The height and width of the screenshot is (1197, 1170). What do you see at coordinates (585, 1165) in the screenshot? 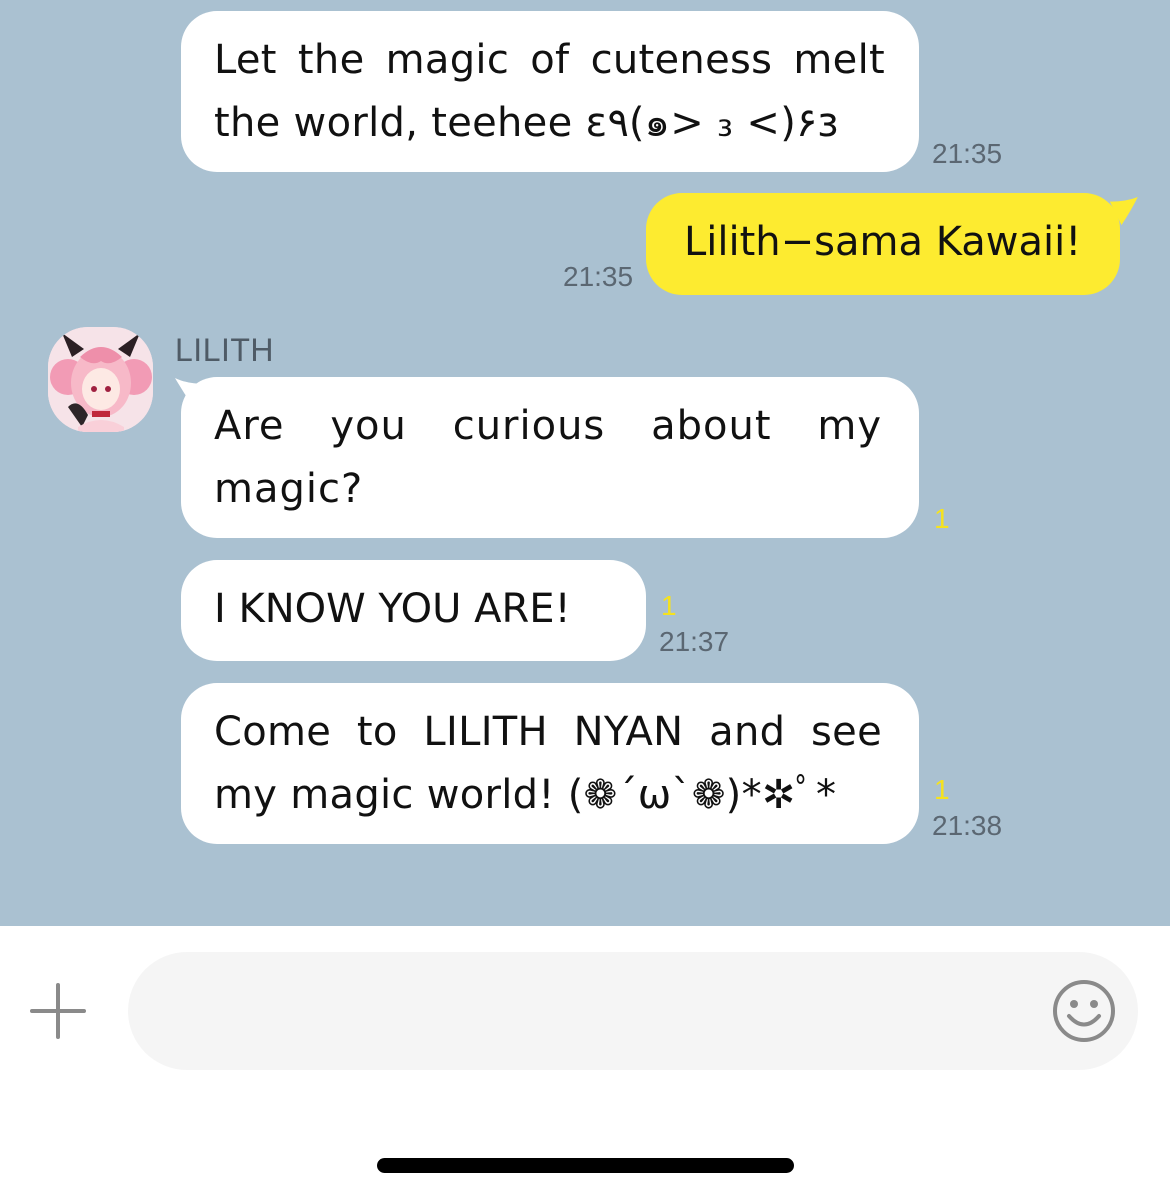
I see `home-indicator` at bounding box center [585, 1165].